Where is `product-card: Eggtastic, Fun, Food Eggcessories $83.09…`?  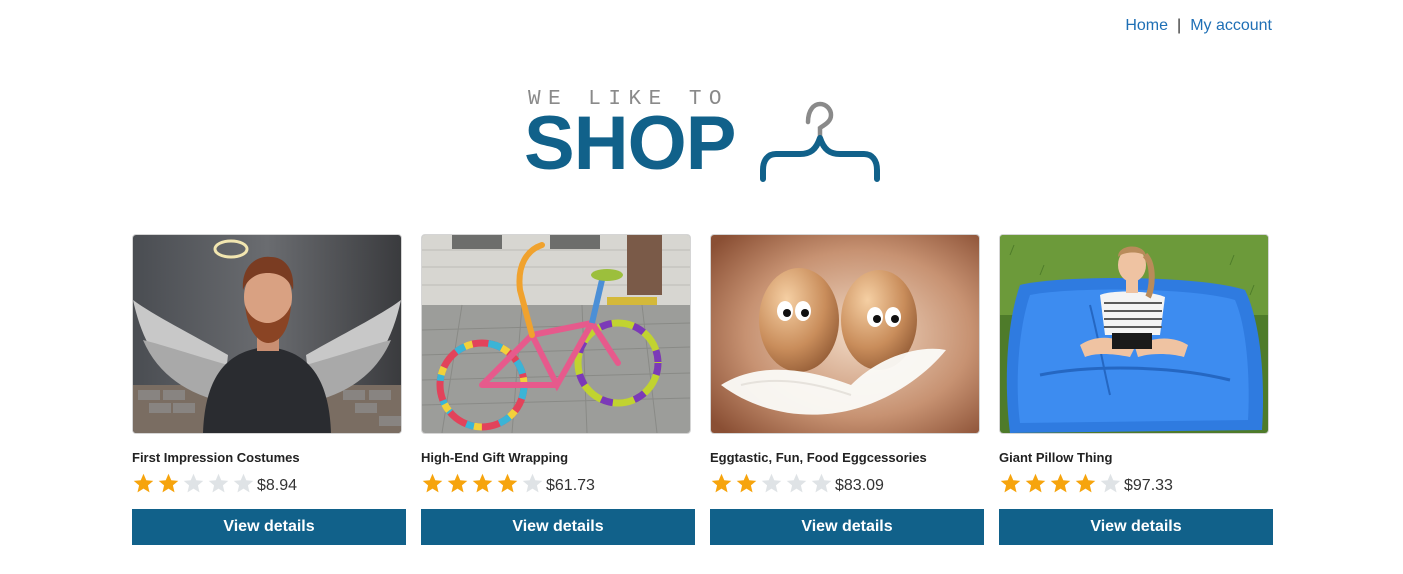
product-card: Eggtastic, Fun, Food Eggcessories $83.09… is located at coordinates (847, 389).